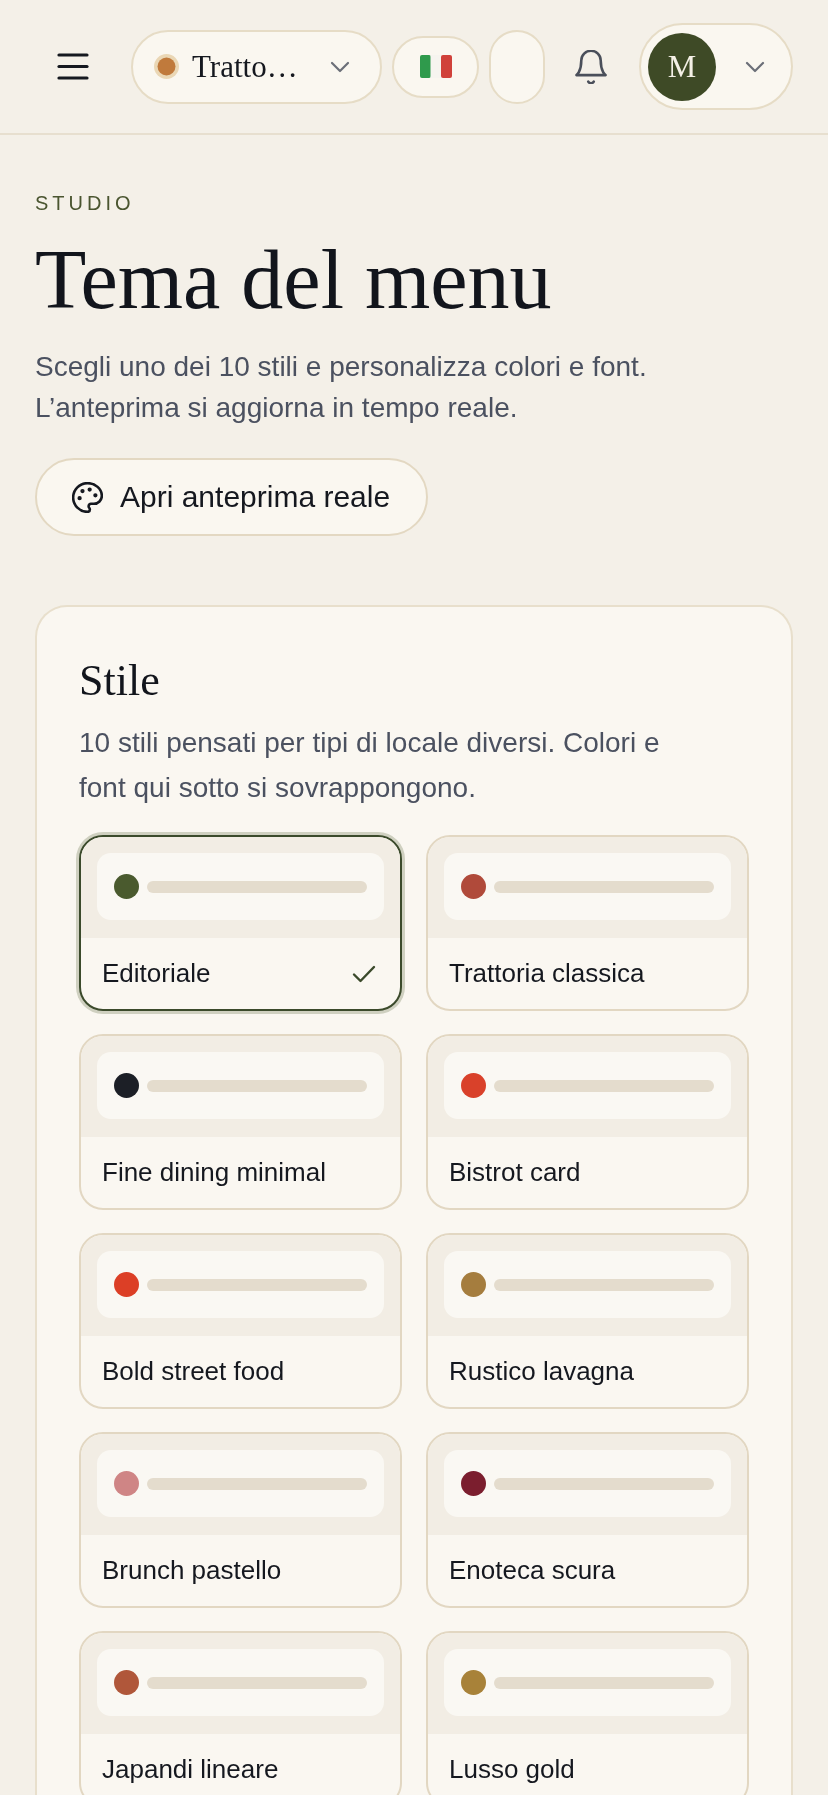  Describe the element at coordinates (591, 66) in the screenshot. I see `bell-icon` at that location.